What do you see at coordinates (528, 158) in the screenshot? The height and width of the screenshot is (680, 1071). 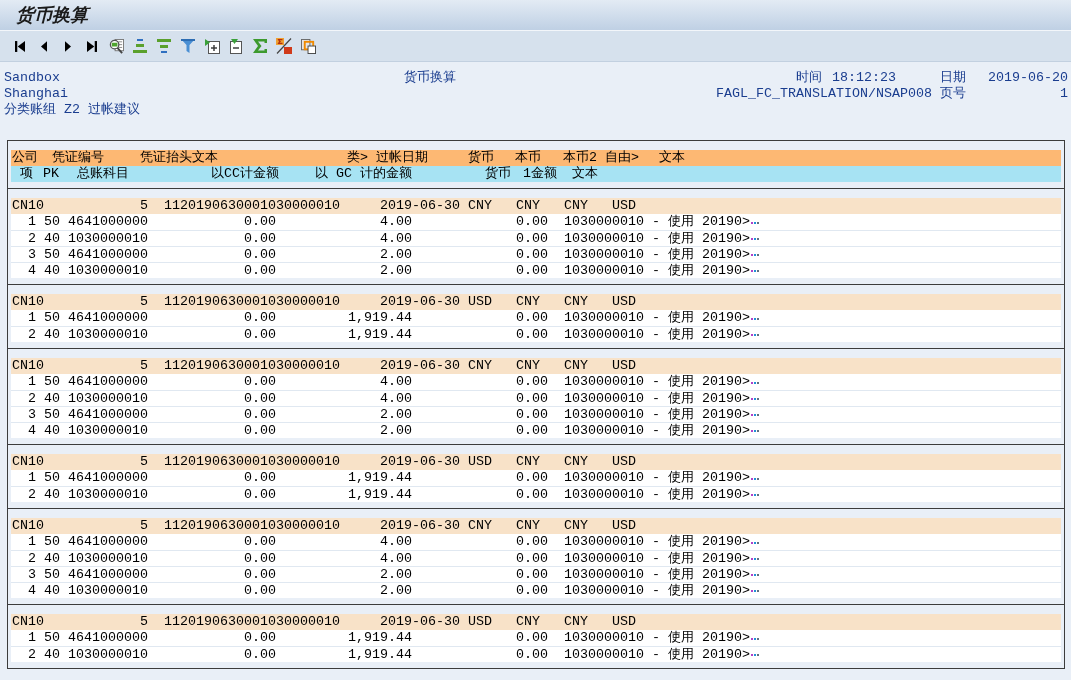 I see `column-header: 本币` at bounding box center [528, 158].